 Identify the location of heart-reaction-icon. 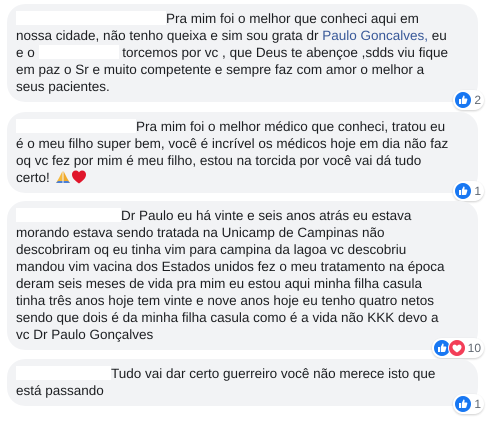
(457, 348).